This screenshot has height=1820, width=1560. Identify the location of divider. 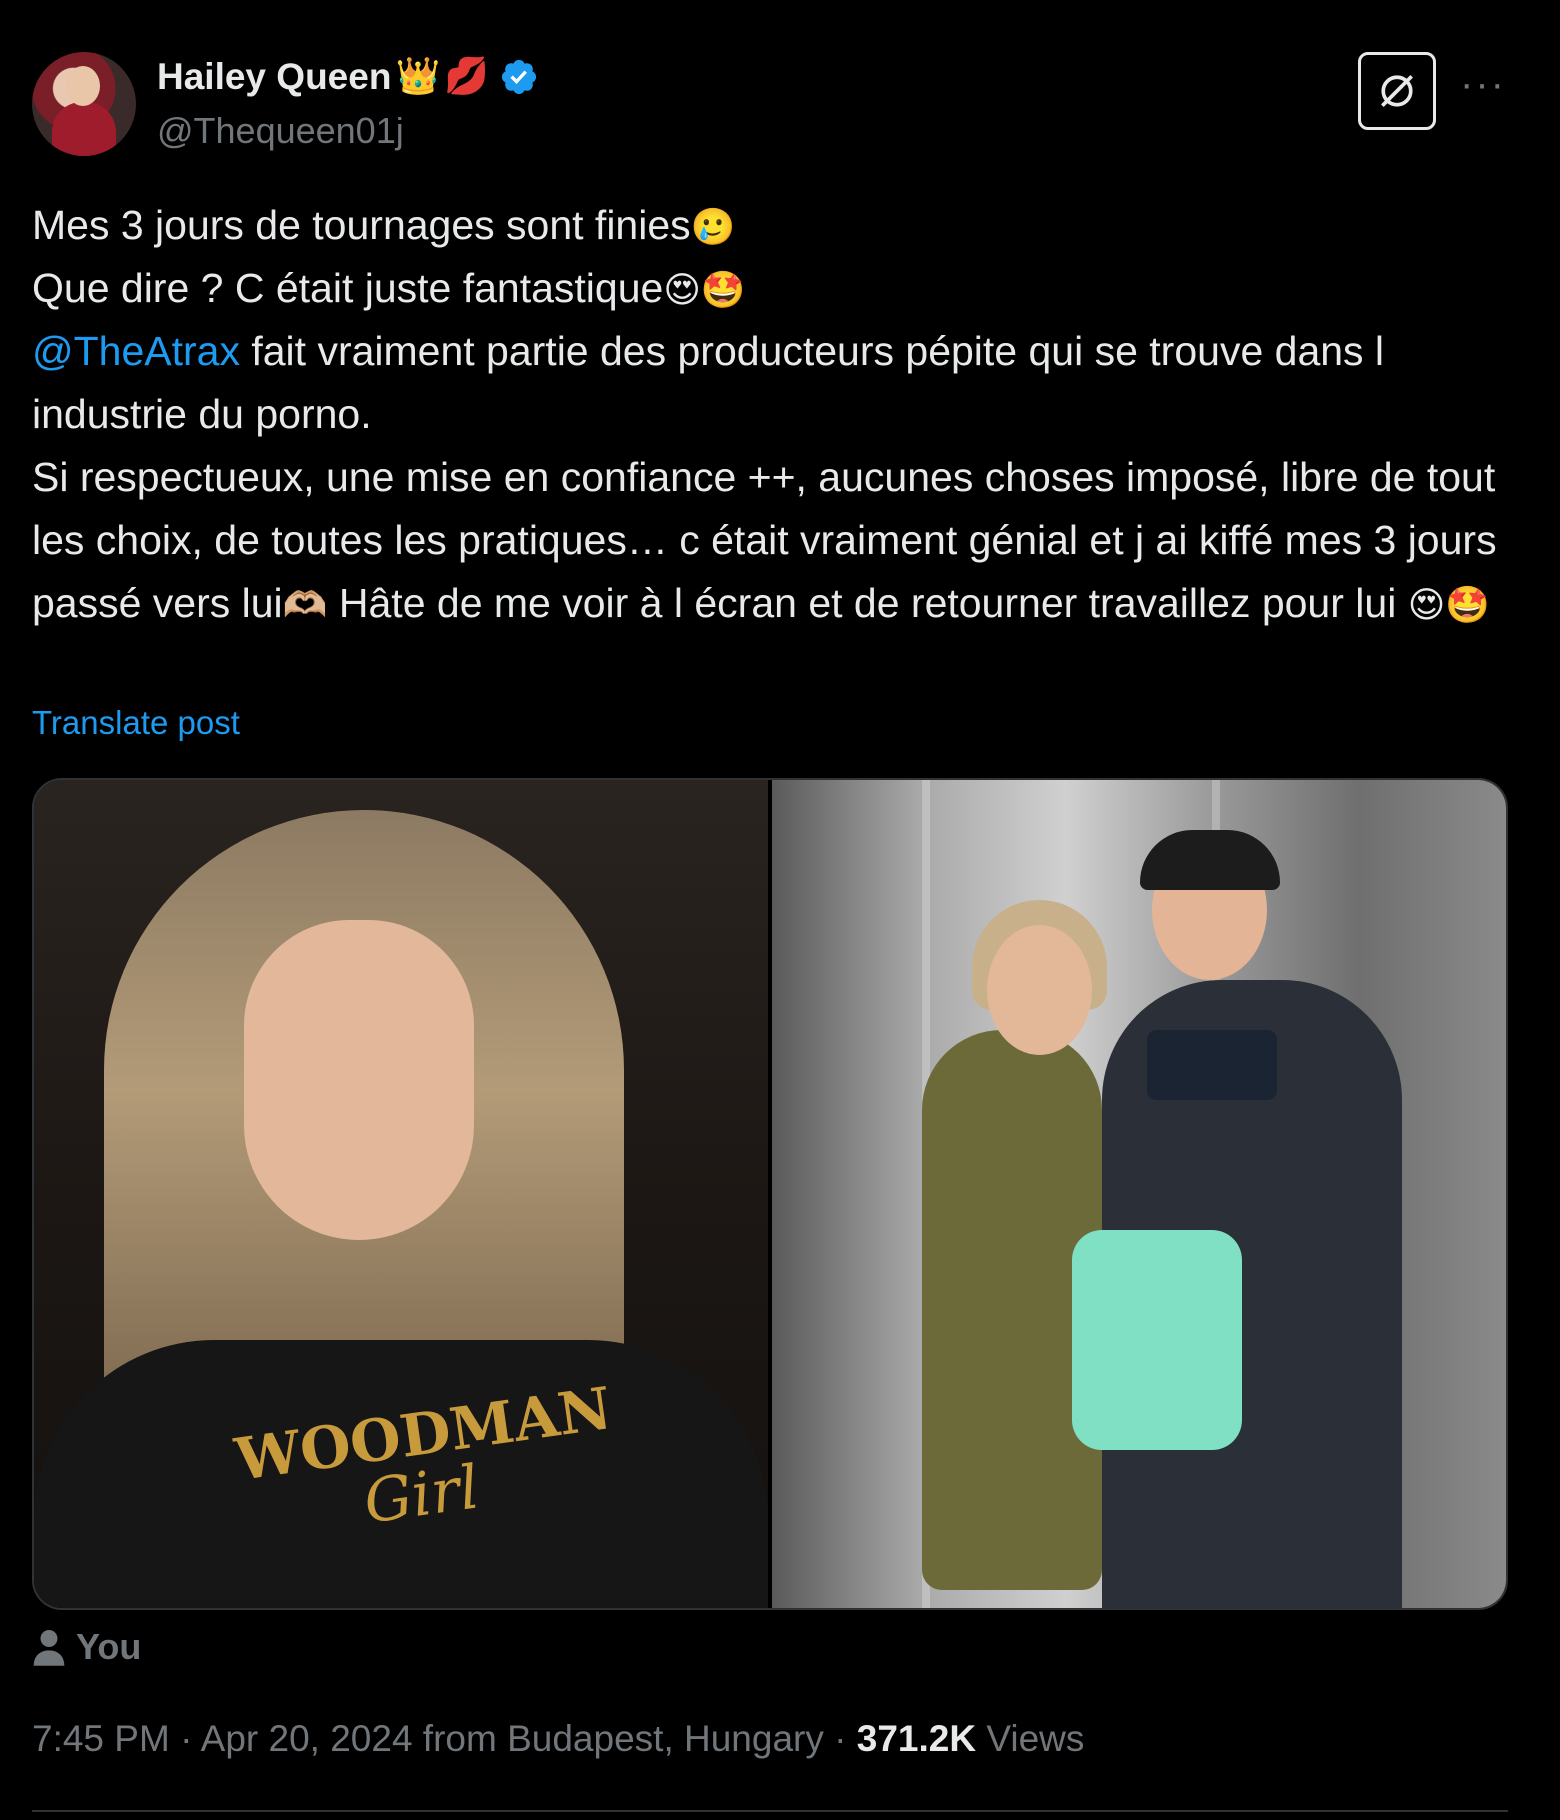
(770, 1811).